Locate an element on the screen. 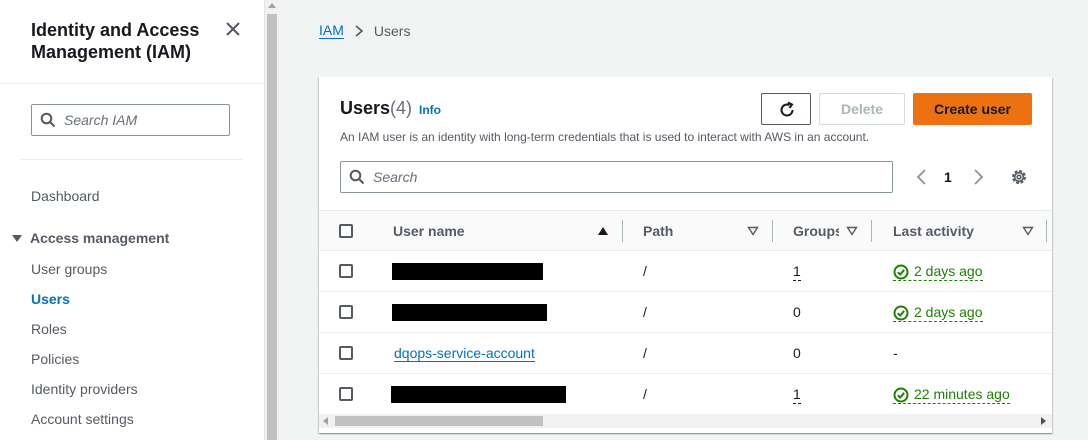 This screenshot has width=1088, height=440. create-user-button: Create user is located at coordinates (972, 109).